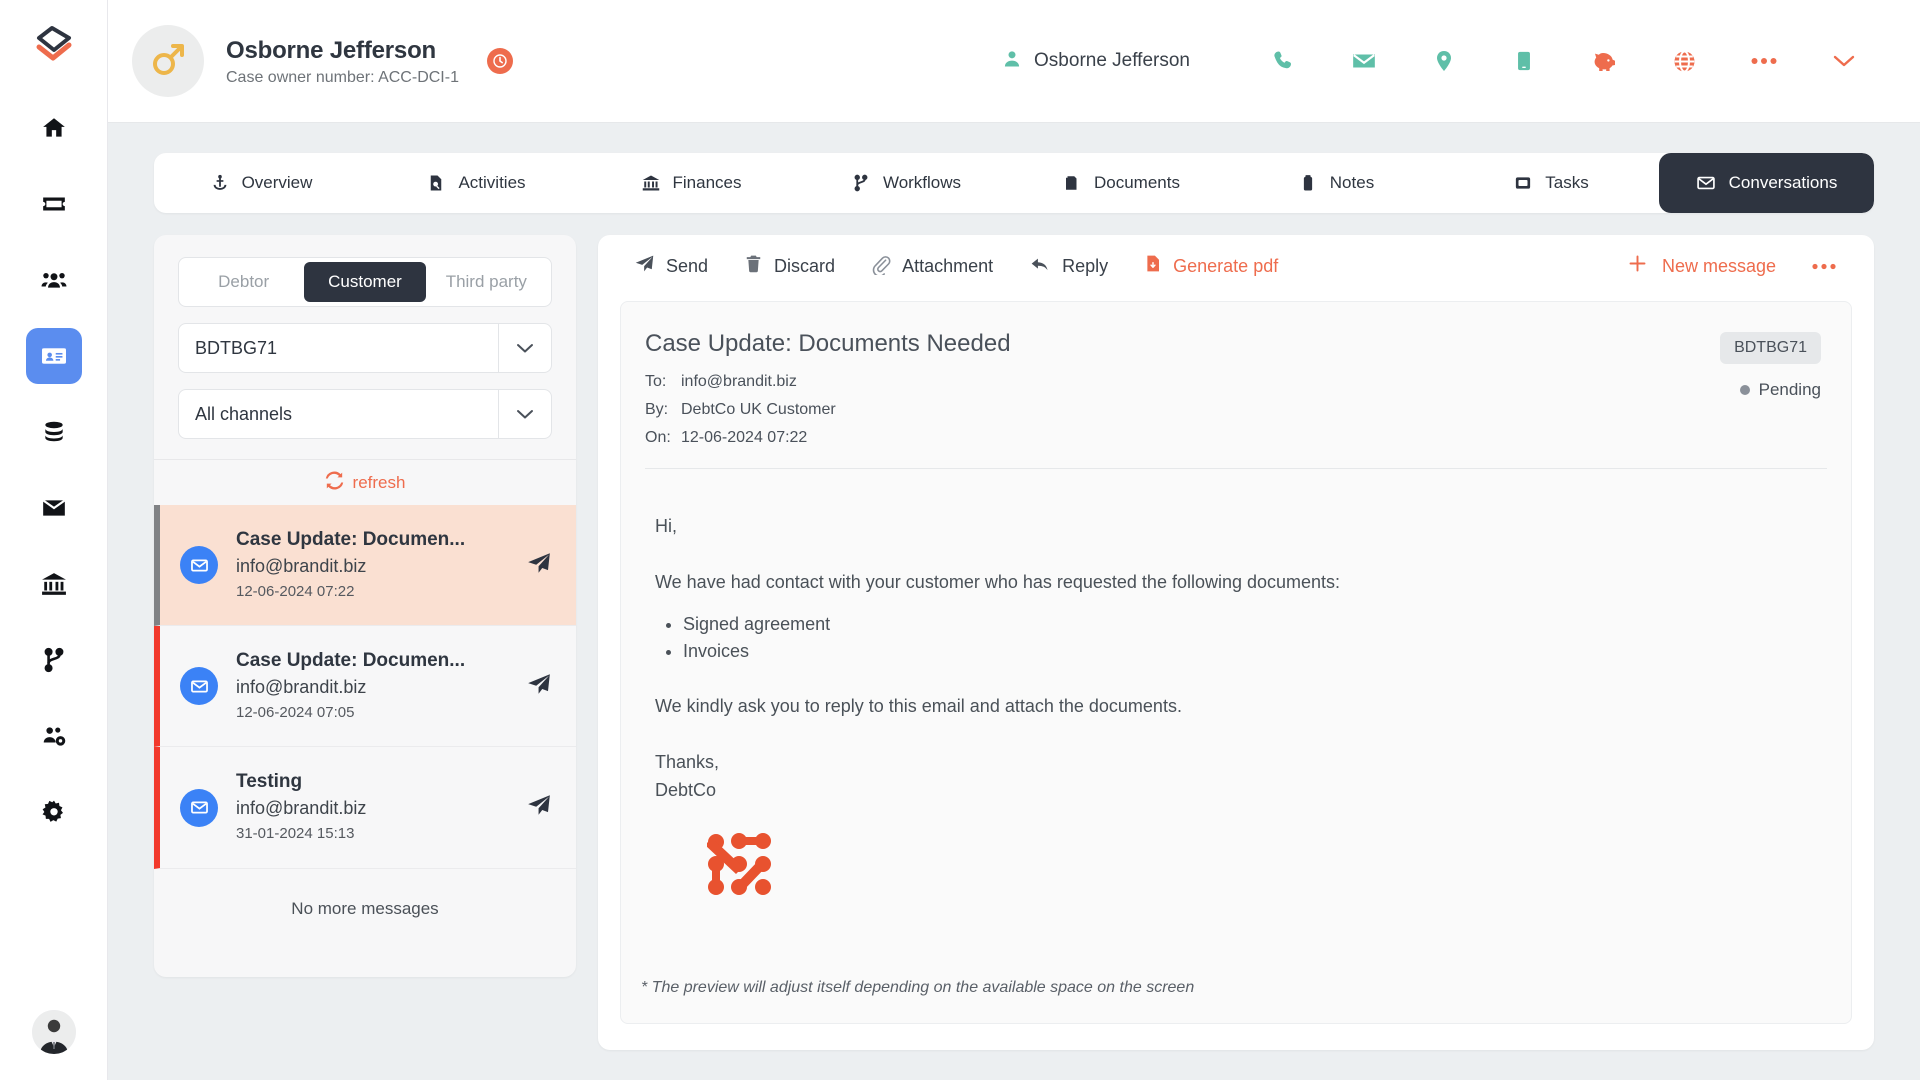 The width and height of the screenshot is (1920, 1080). I want to click on tab-label: Activities, so click(492, 182).